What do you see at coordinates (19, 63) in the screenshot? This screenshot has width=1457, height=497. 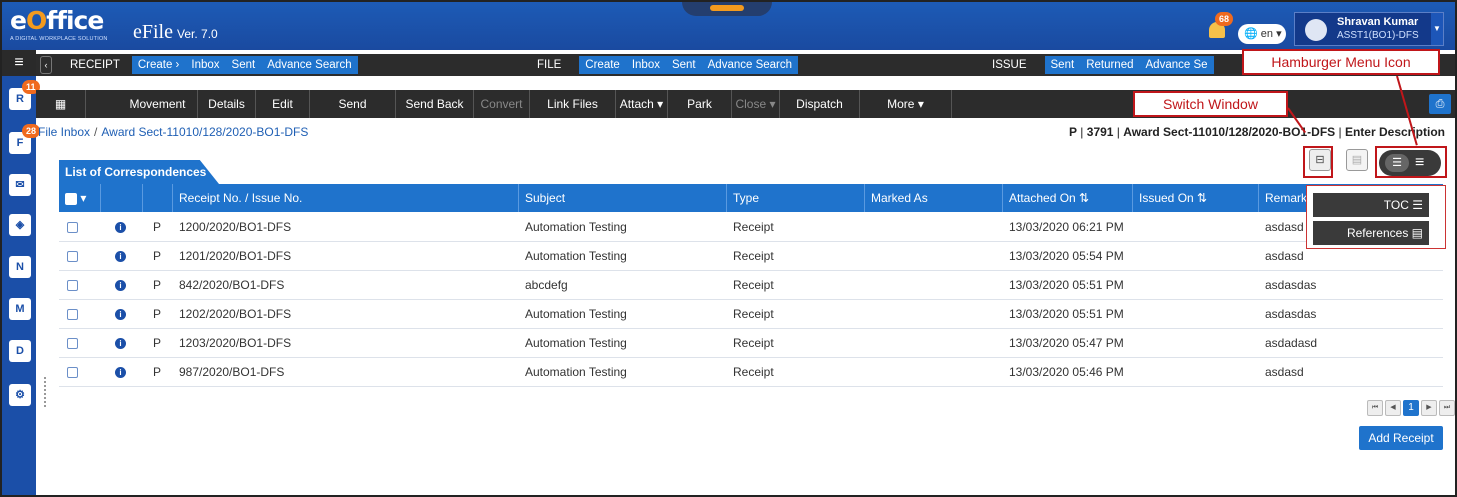 I see `hamburger-menu-icon: ≡` at bounding box center [19, 63].